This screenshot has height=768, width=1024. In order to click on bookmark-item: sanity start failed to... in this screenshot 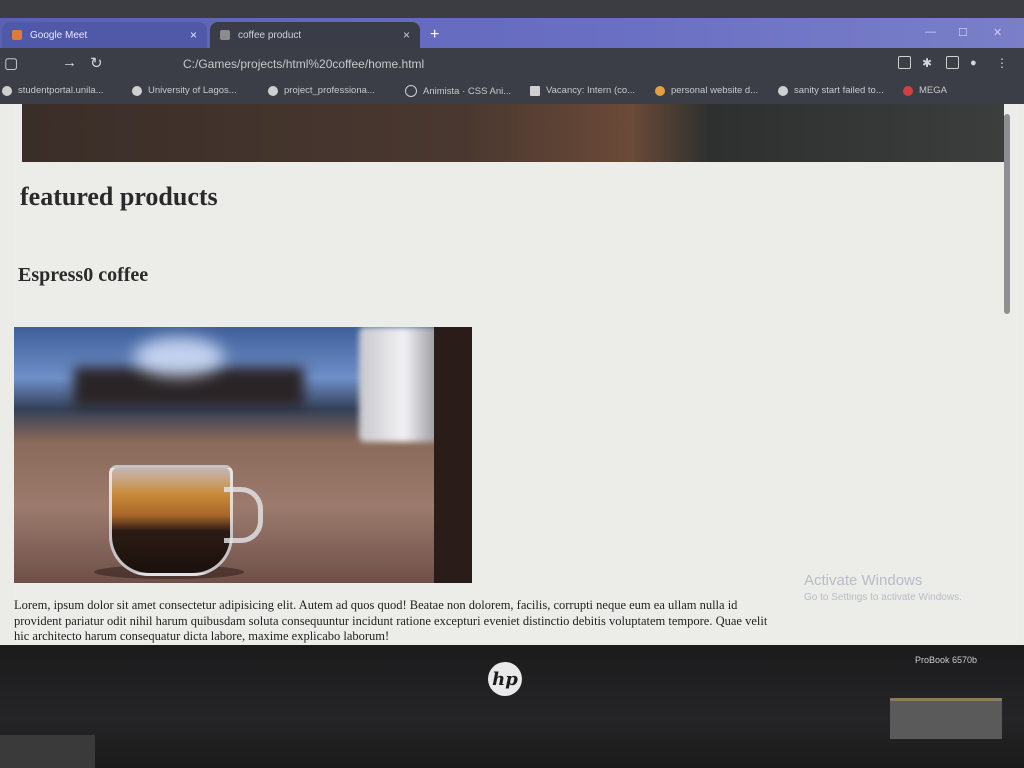, I will do `click(831, 90)`.